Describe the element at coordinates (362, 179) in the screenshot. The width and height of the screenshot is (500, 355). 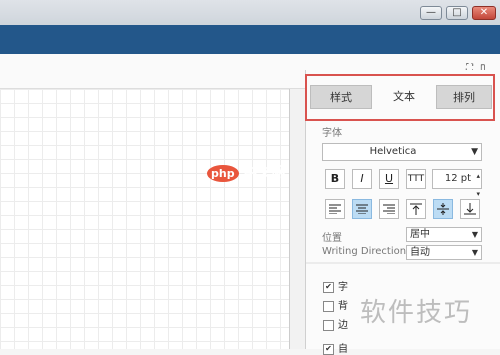
I see `italic-button: I` at that location.